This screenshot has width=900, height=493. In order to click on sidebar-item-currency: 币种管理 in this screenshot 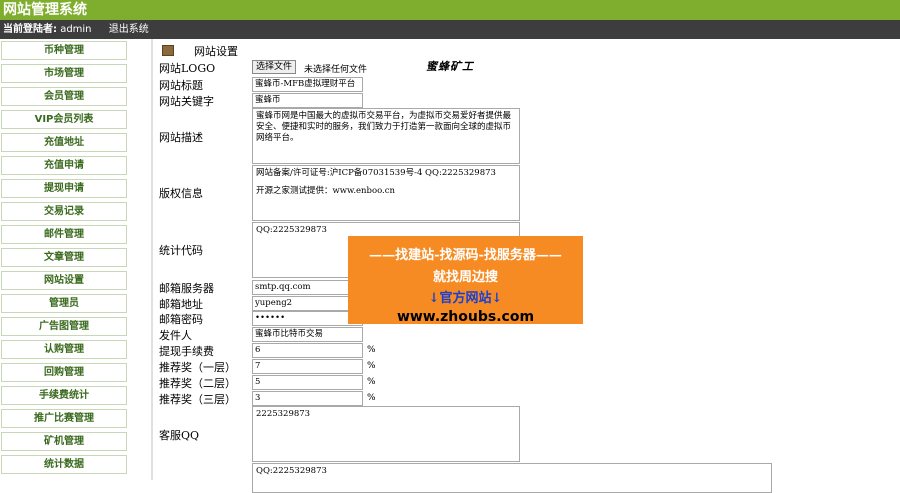, I will do `click(64, 50)`.